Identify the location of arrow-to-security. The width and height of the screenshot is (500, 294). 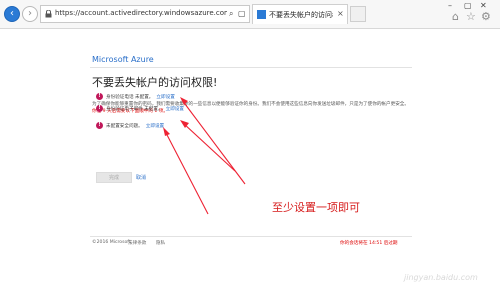
(209, 147).